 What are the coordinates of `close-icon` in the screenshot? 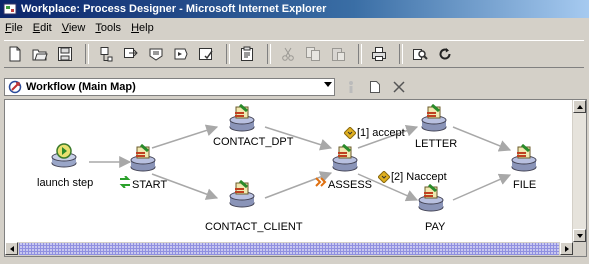 It's located at (399, 87).